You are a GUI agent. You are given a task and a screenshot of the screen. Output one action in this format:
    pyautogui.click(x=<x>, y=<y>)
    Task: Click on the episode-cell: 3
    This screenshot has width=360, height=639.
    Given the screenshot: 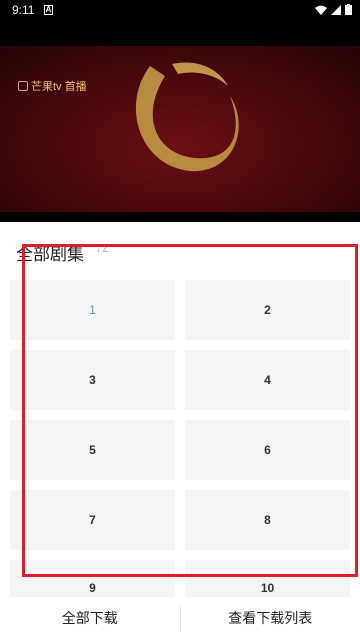 What is the action you would take?
    pyautogui.click(x=92, y=380)
    